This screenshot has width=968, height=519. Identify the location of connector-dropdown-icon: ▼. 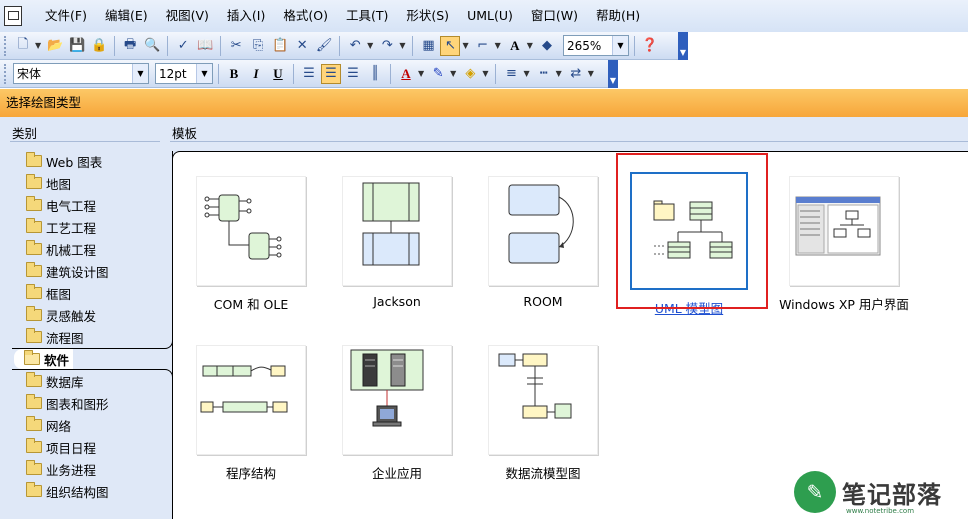
(498, 45).